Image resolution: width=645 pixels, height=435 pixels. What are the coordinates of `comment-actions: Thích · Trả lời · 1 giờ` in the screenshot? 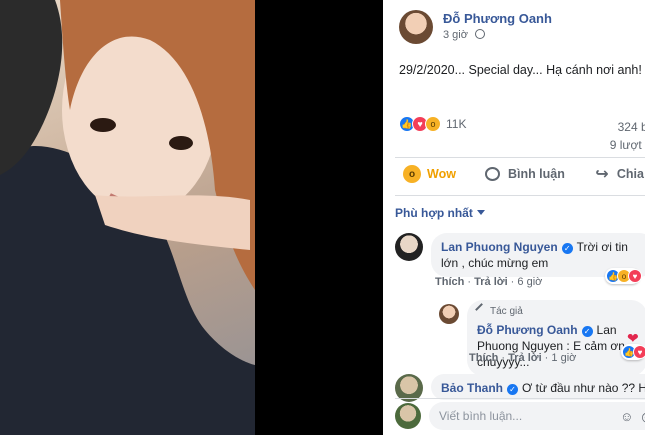 It's located at (523, 358).